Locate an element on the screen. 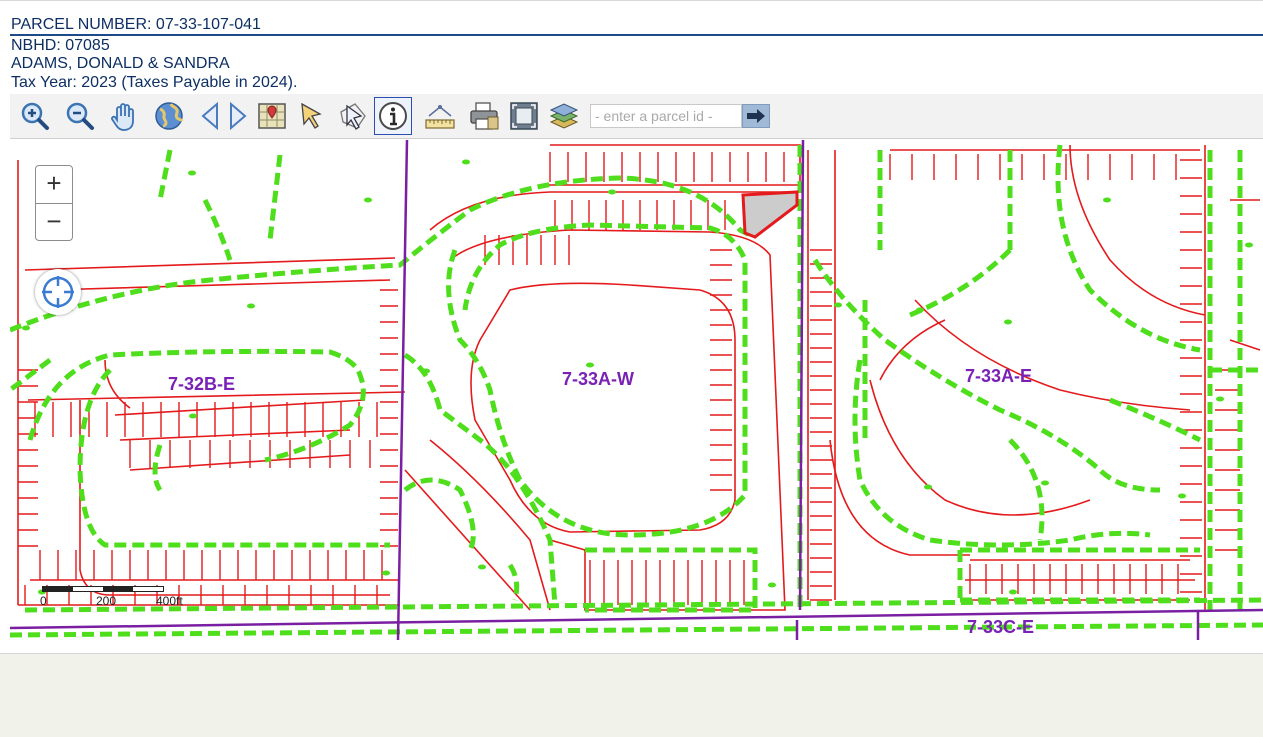 This screenshot has height=737, width=1263. select-map-tool is located at coordinates (272, 116).